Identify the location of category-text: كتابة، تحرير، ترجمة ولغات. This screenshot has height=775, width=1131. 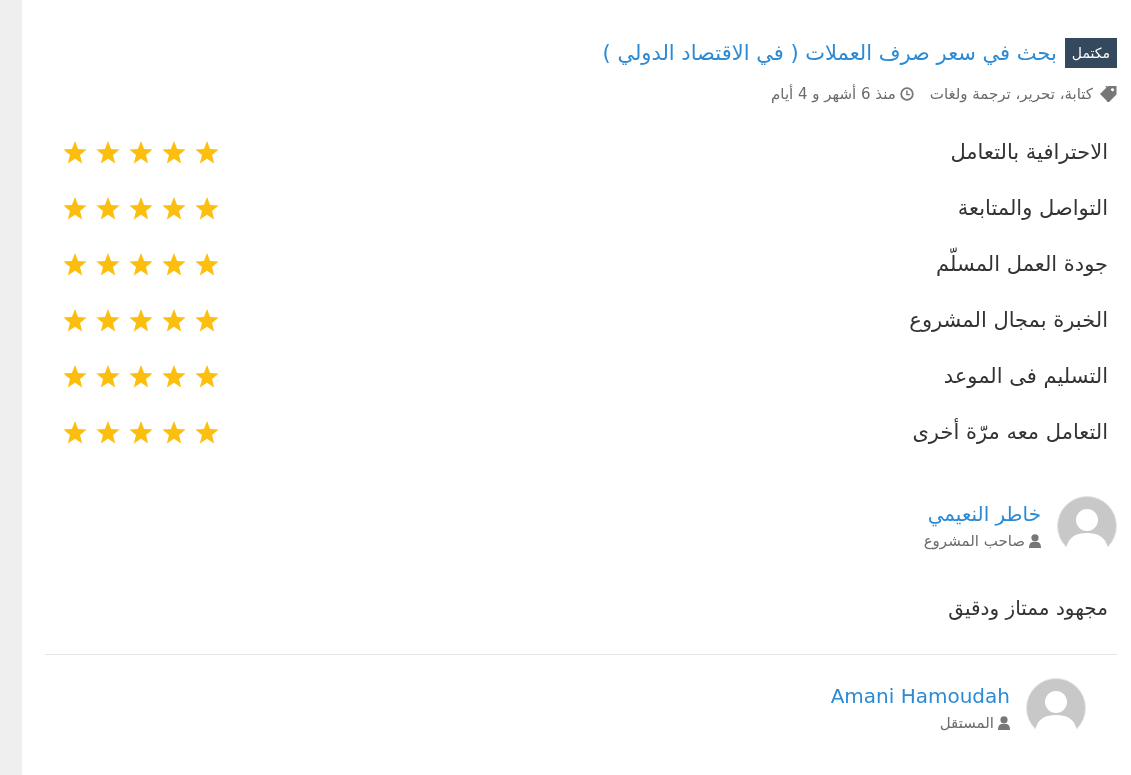
(1011, 94).